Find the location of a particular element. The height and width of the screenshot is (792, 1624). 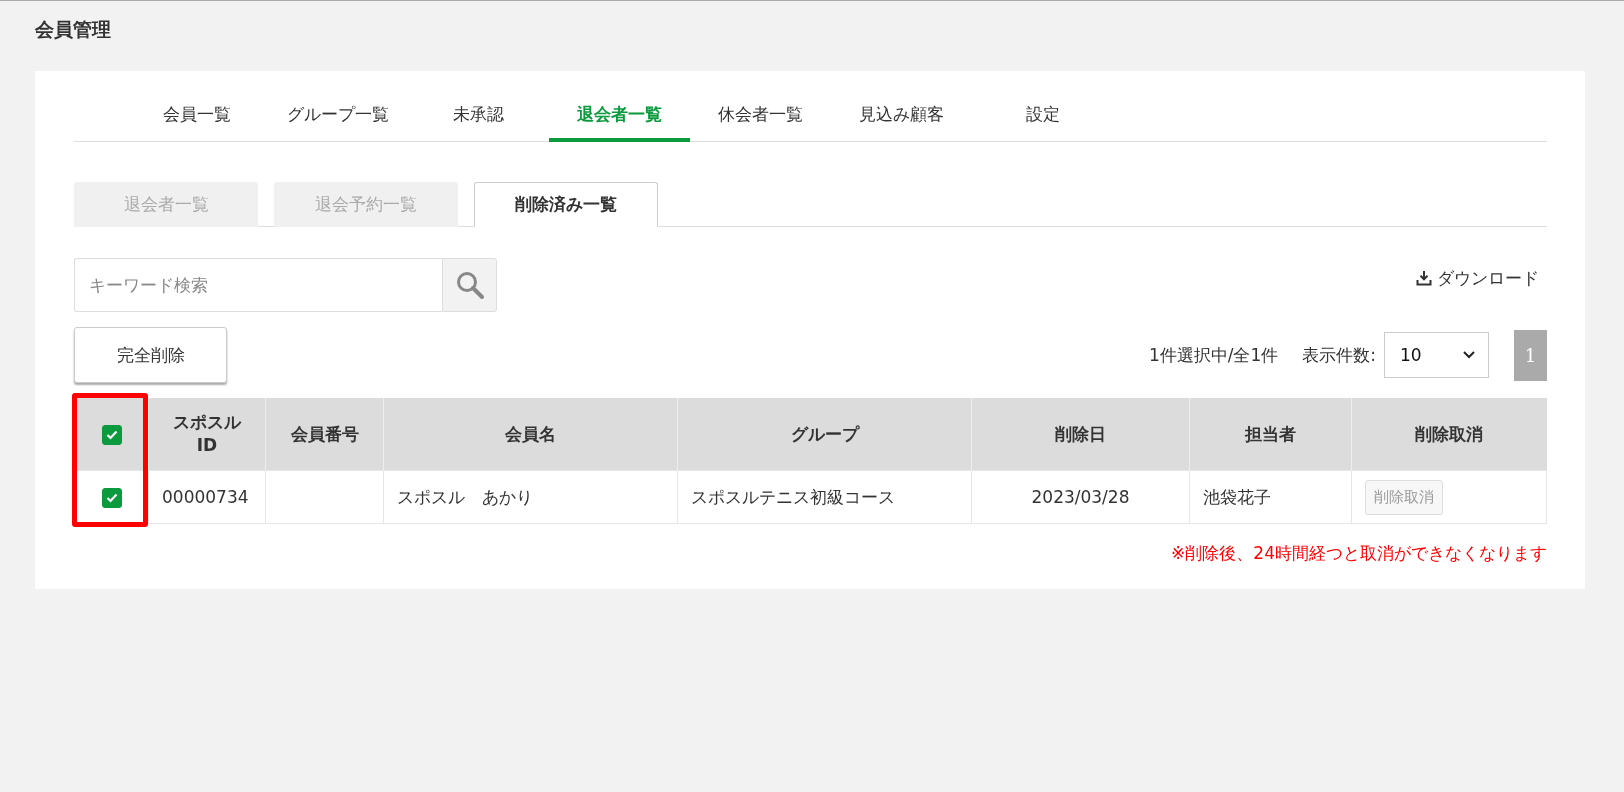

tab: 未承認 is located at coordinates (478, 116).